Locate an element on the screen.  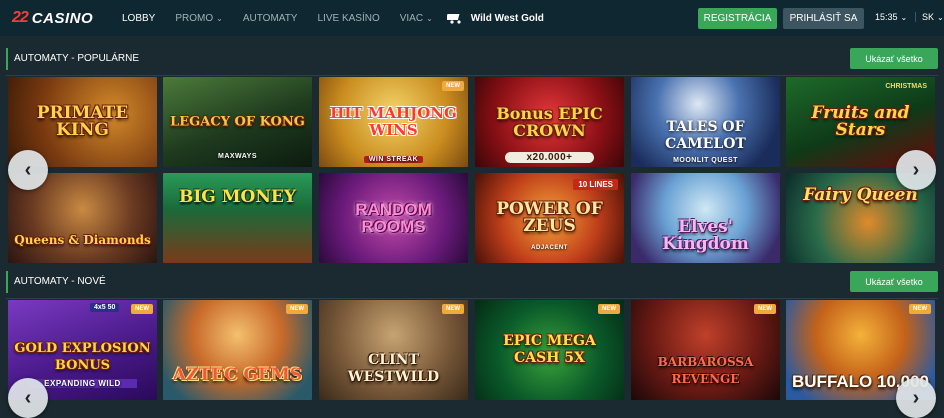
game-title: RANDOM ROOMS is located at coordinates (393, 218).